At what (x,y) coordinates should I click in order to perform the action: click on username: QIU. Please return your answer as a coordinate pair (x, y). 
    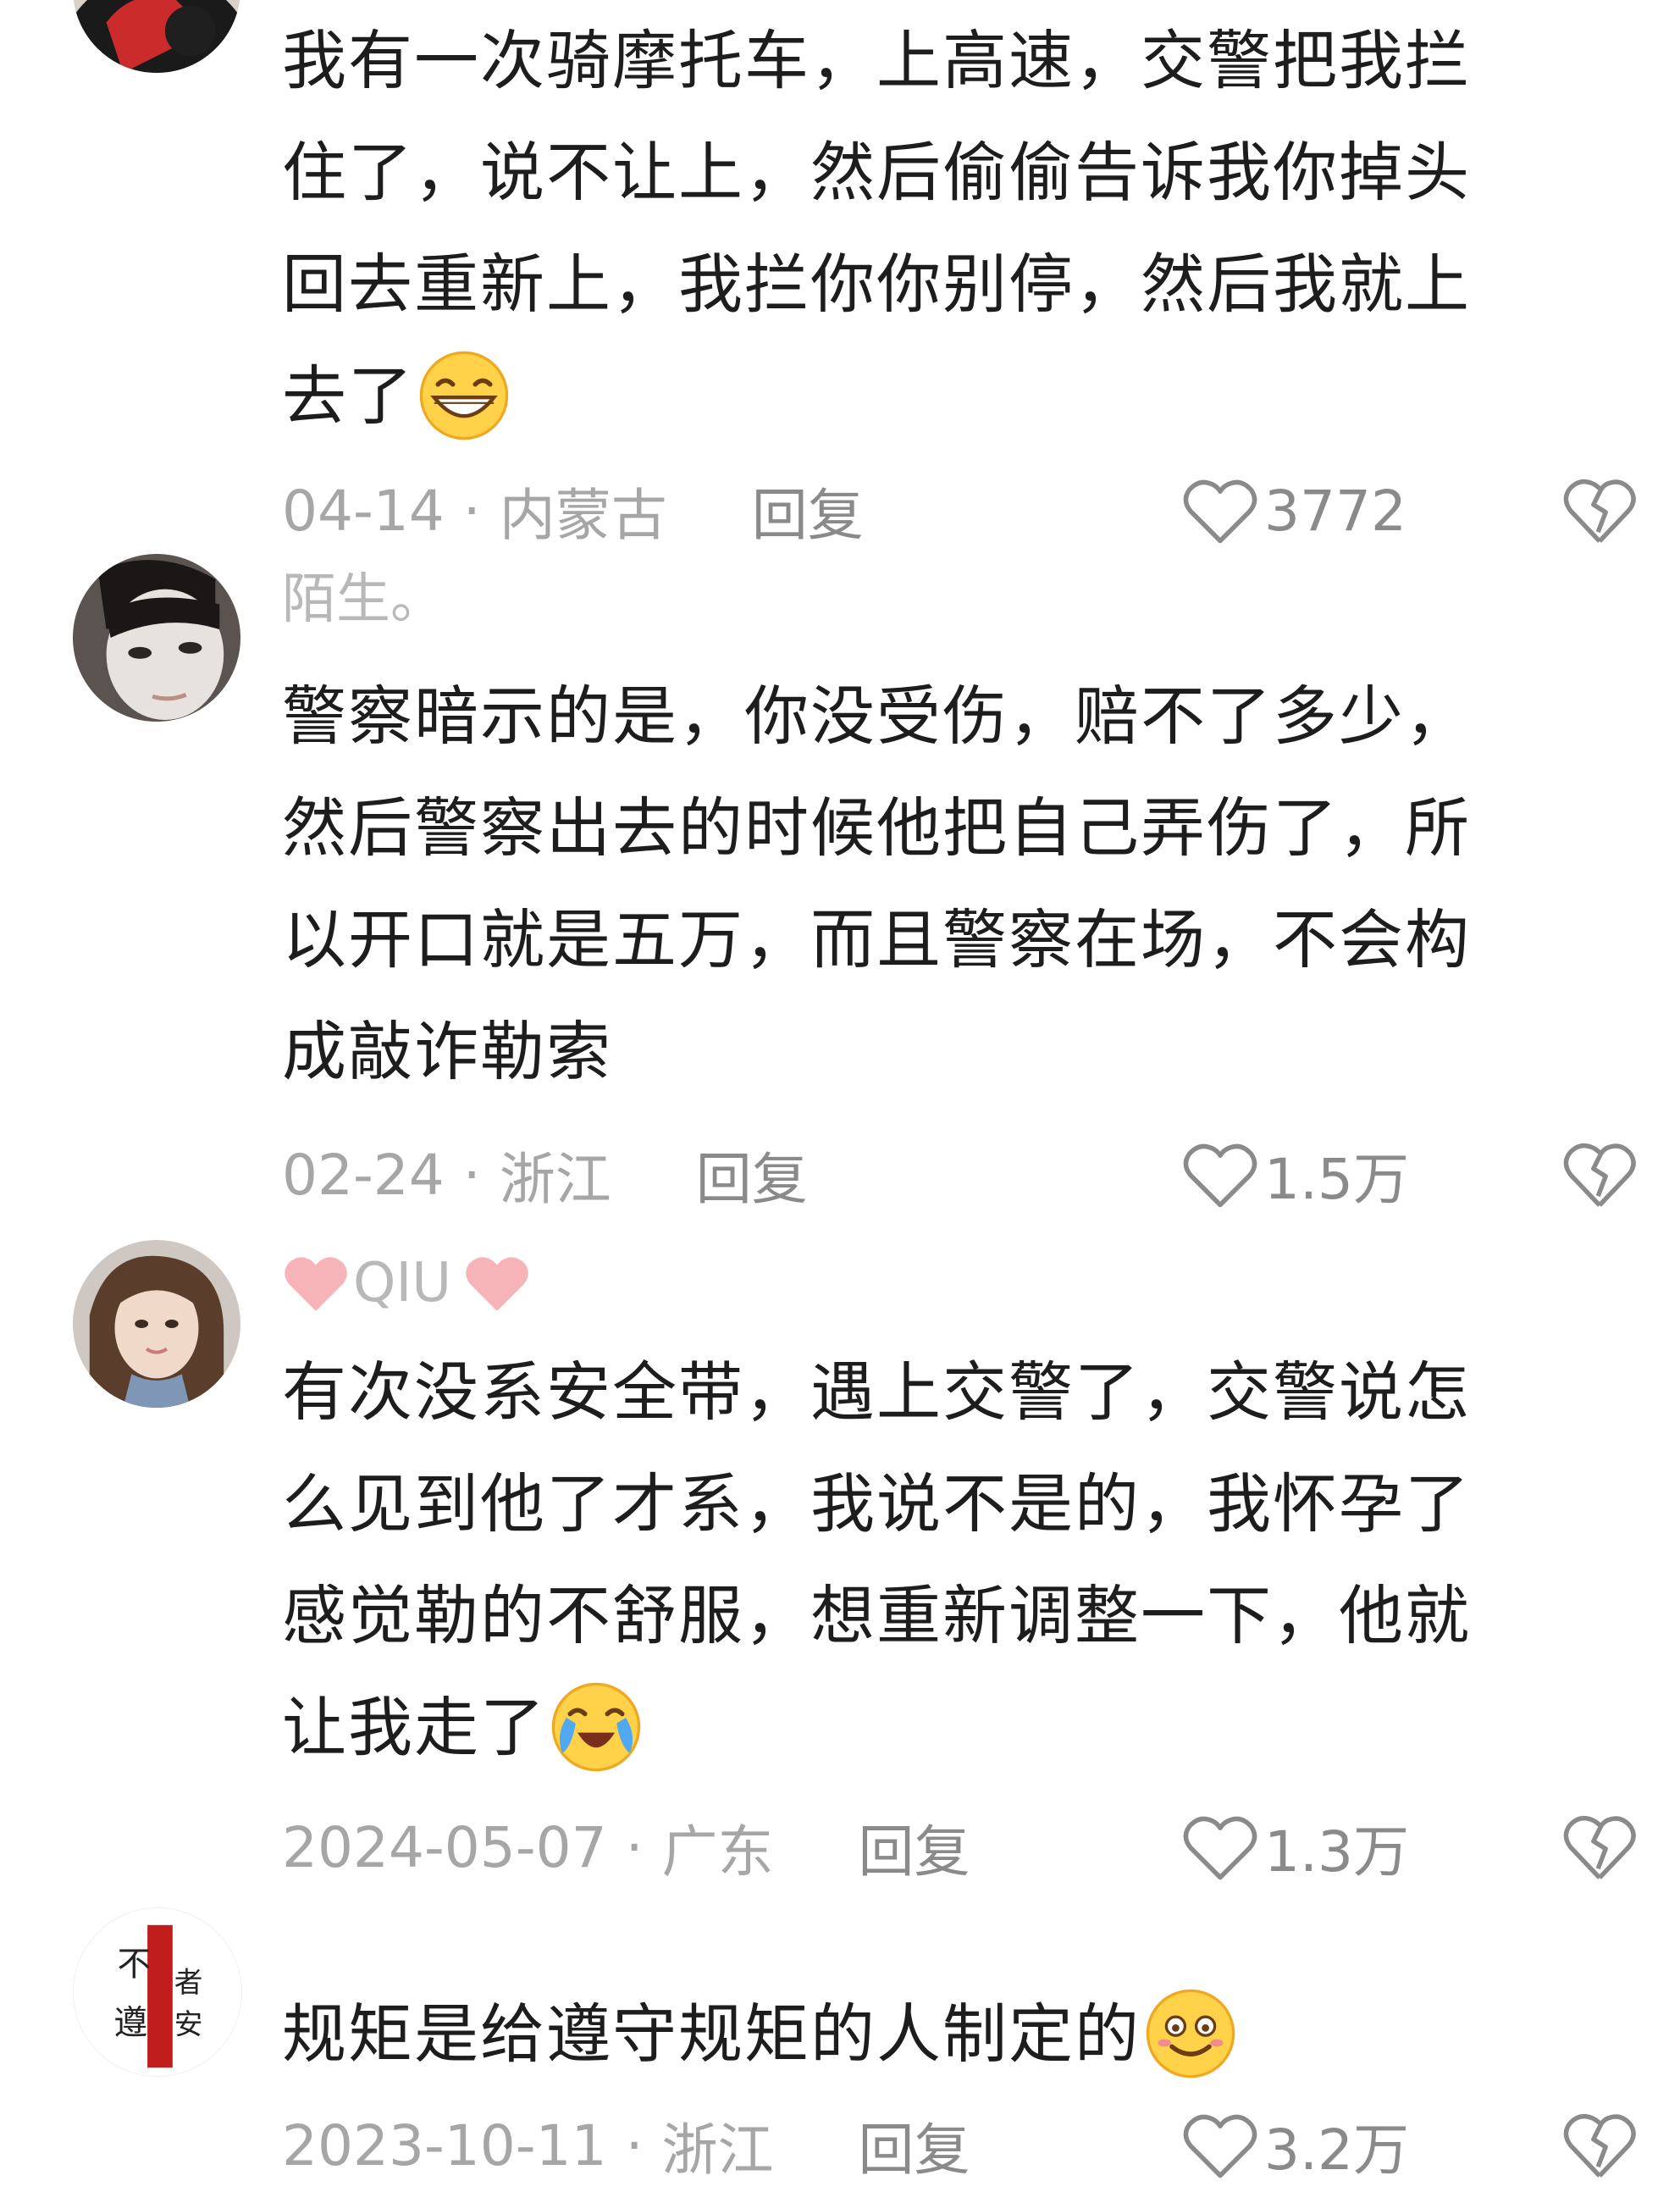
    Looking at the image, I should click on (407, 1283).